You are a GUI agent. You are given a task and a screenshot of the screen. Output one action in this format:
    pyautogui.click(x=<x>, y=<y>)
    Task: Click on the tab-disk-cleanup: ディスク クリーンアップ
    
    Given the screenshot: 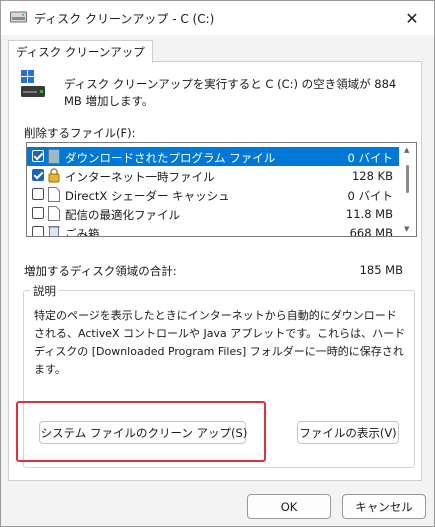 What is the action you would take?
    pyautogui.click(x=80, y=51)
    